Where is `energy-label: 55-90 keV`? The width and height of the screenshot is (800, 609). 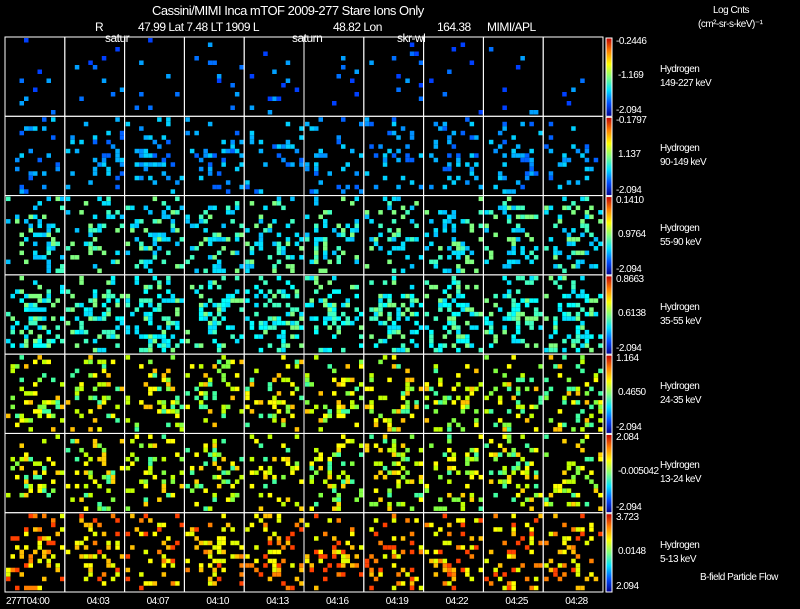 energy-label: 55-90 keV is located at coordinates (681, 242).